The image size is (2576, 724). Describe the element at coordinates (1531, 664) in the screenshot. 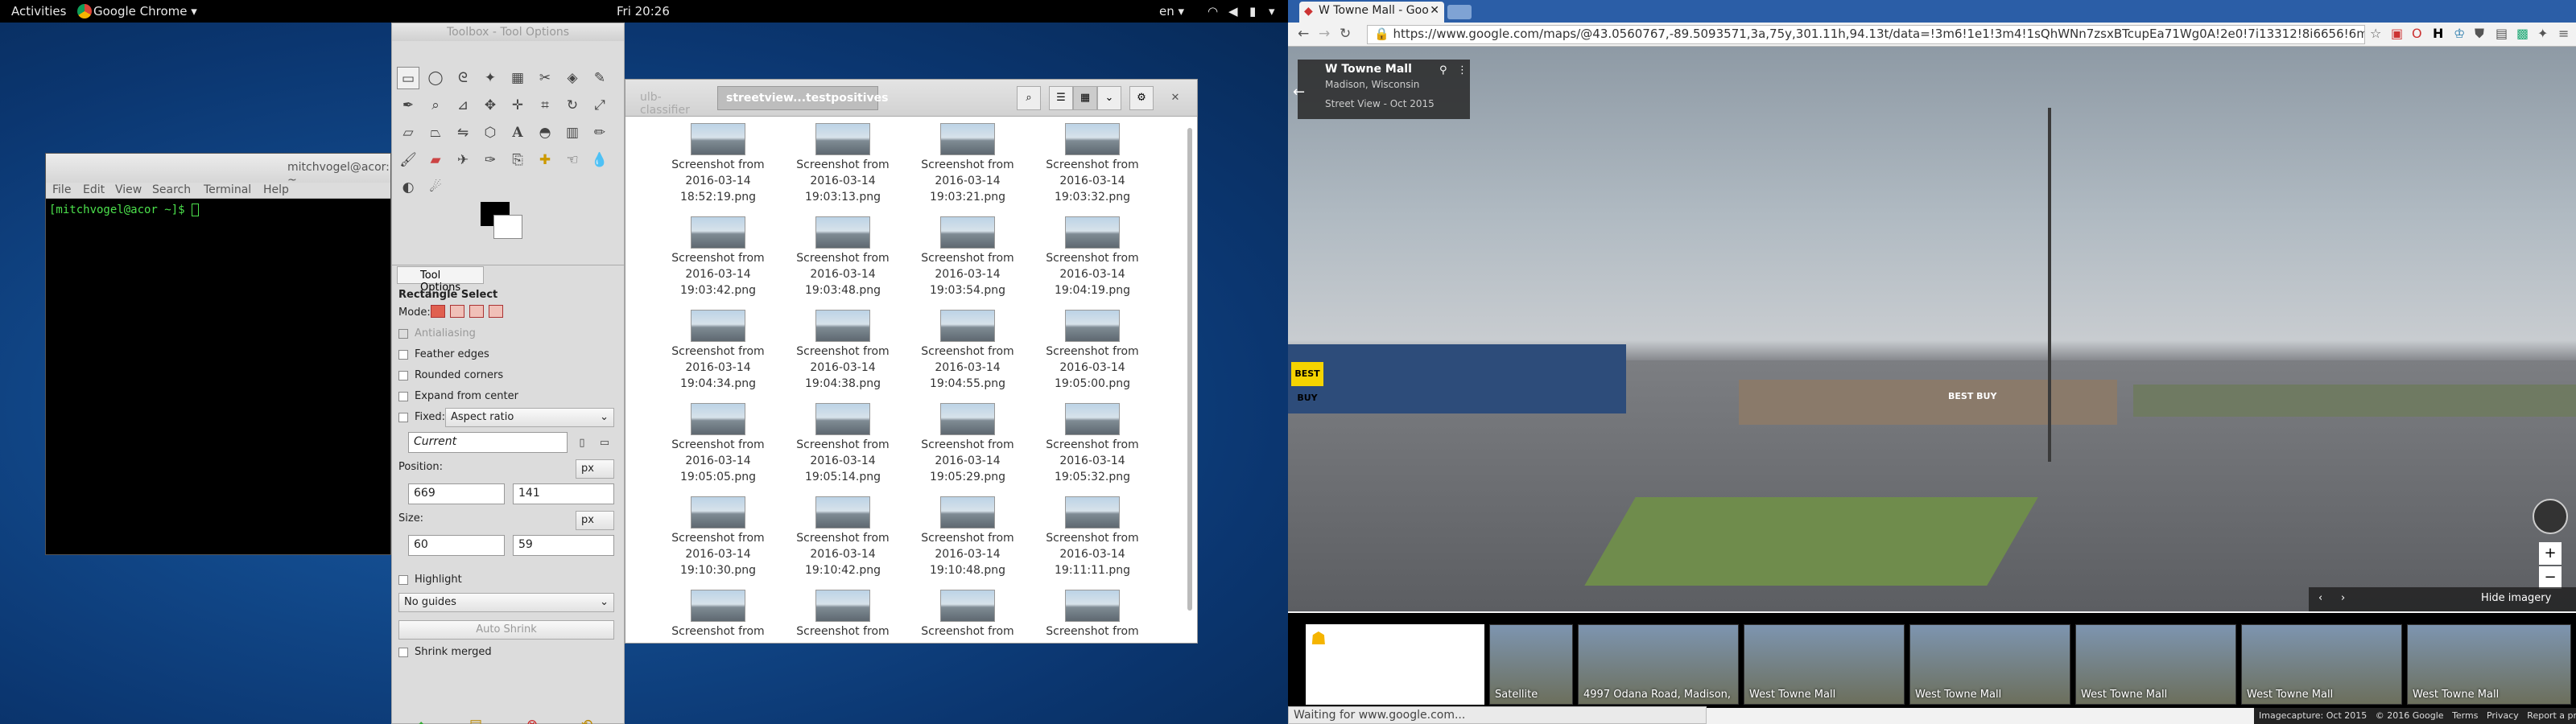

I see `satellite-card: Satellite` at that location.